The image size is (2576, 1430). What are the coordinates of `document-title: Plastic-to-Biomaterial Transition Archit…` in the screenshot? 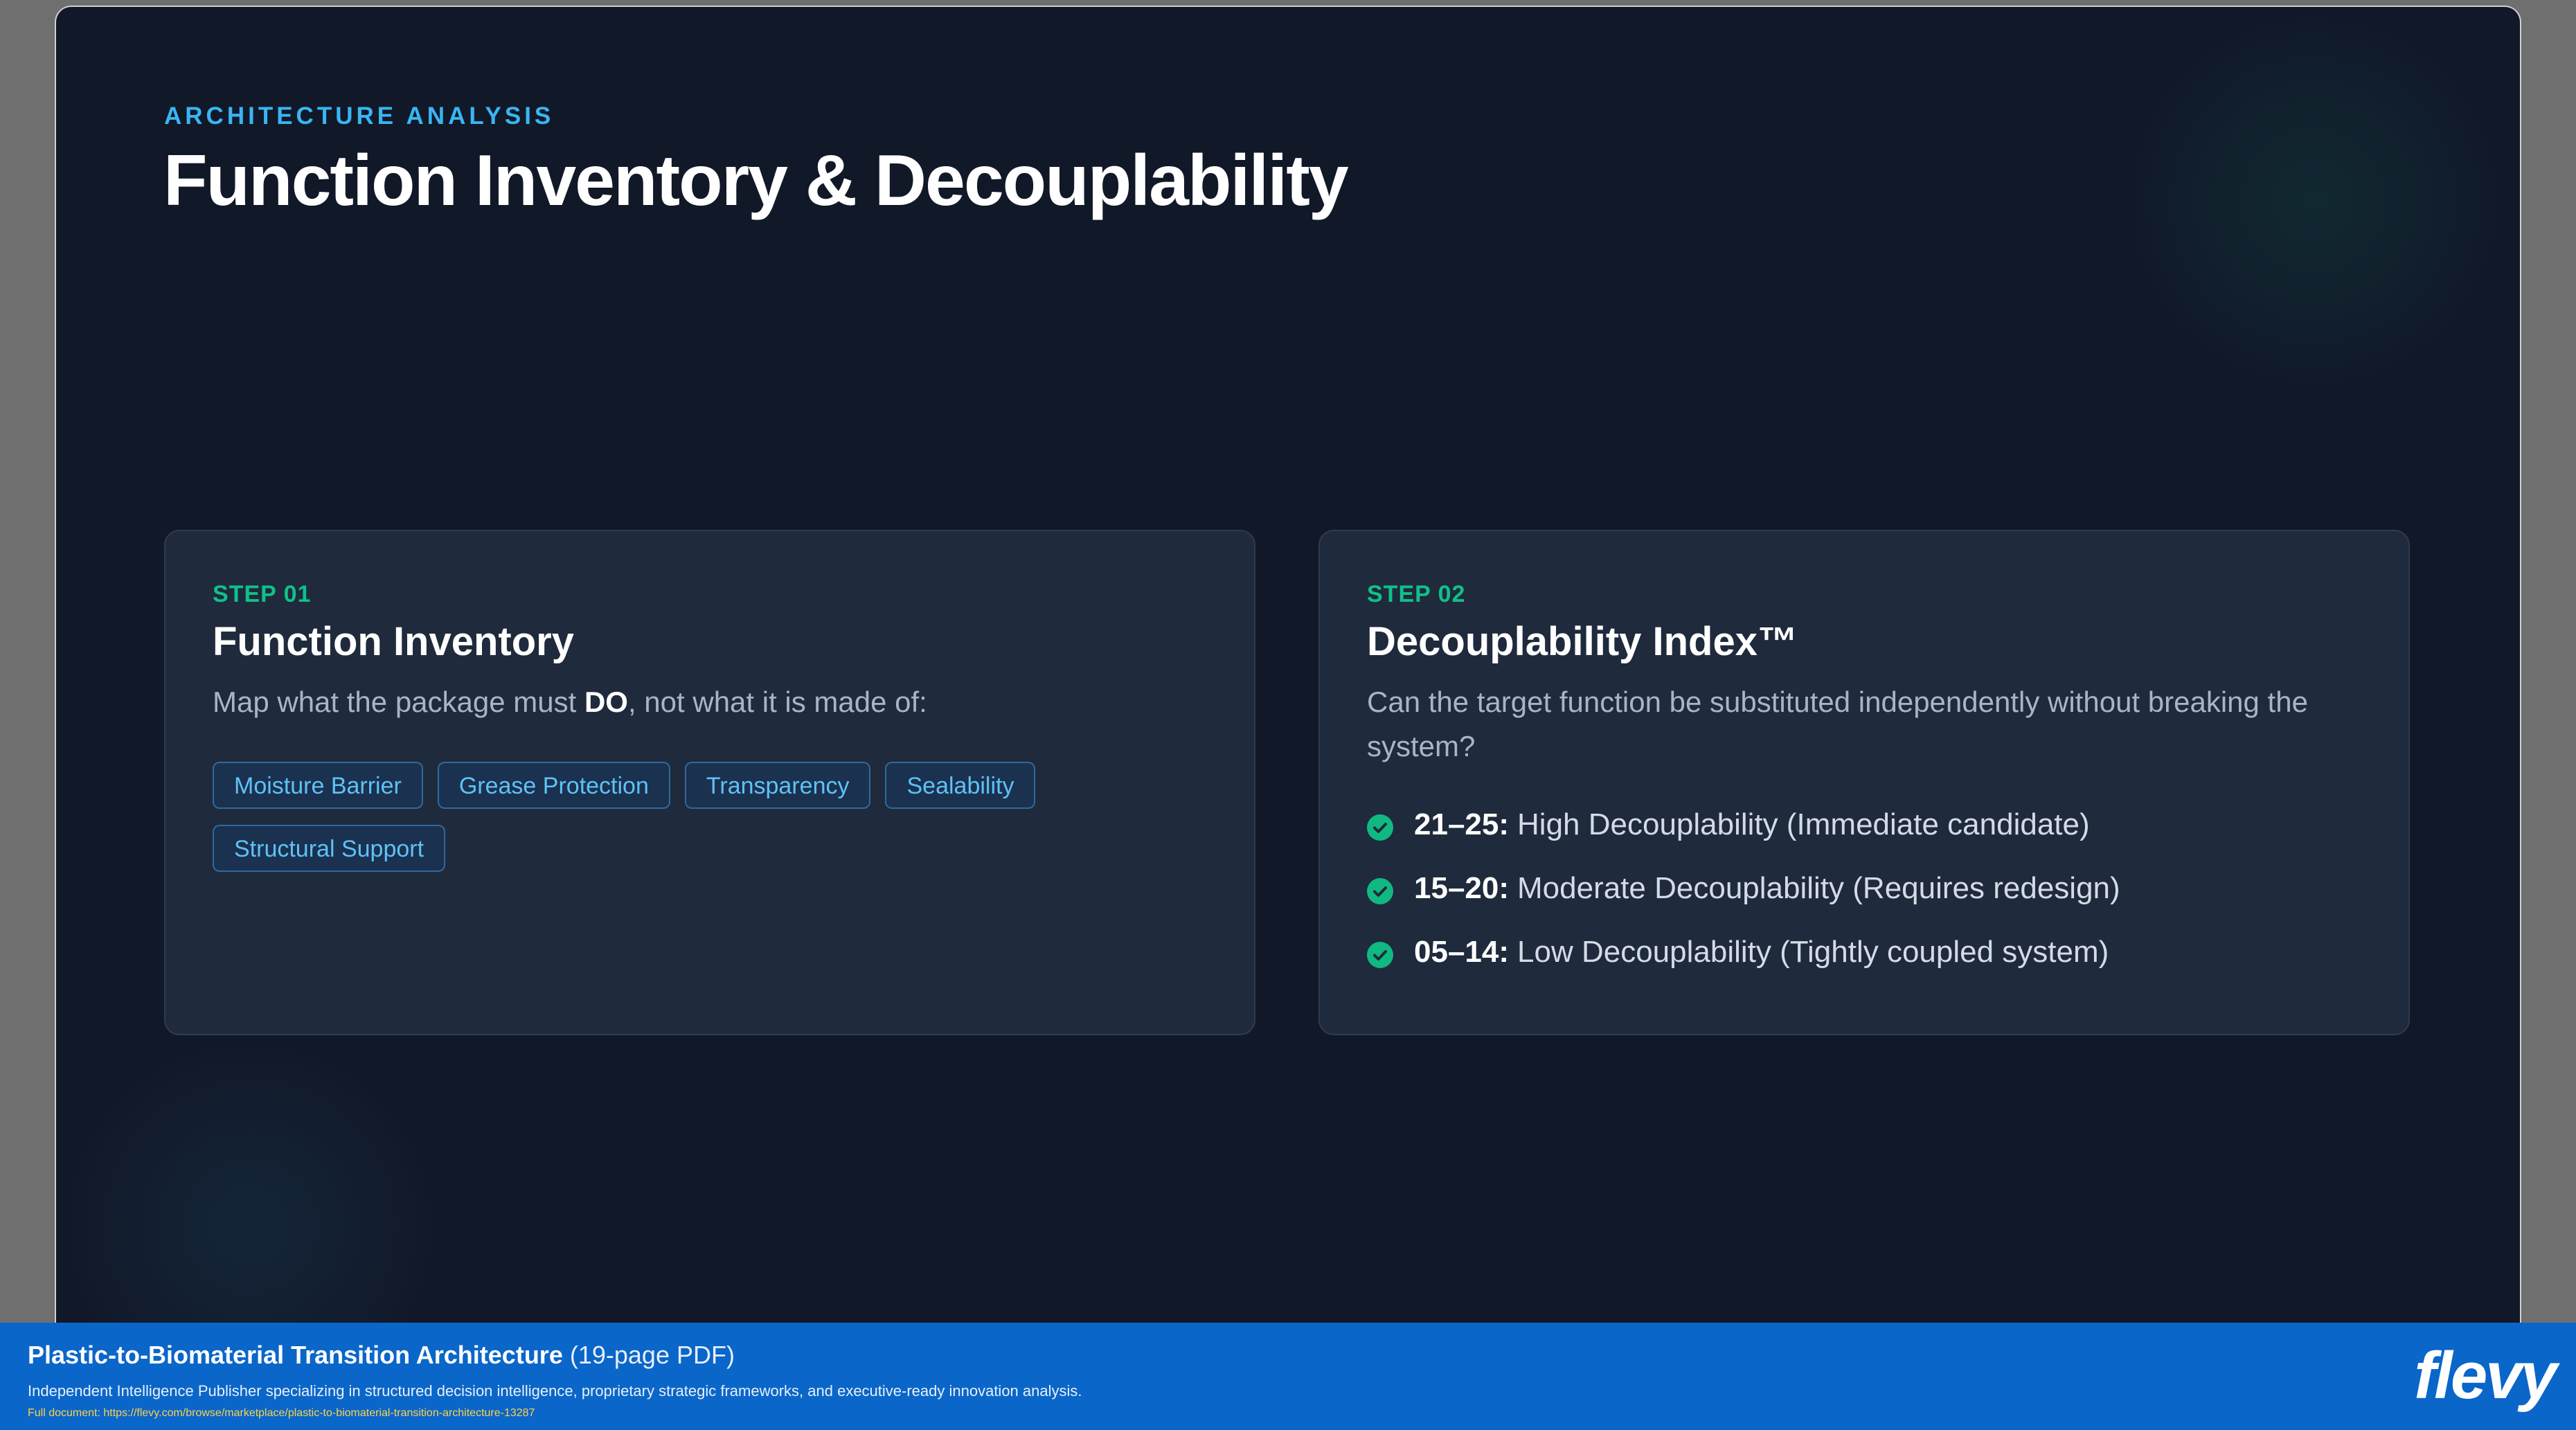 It's located at (295, 1355).